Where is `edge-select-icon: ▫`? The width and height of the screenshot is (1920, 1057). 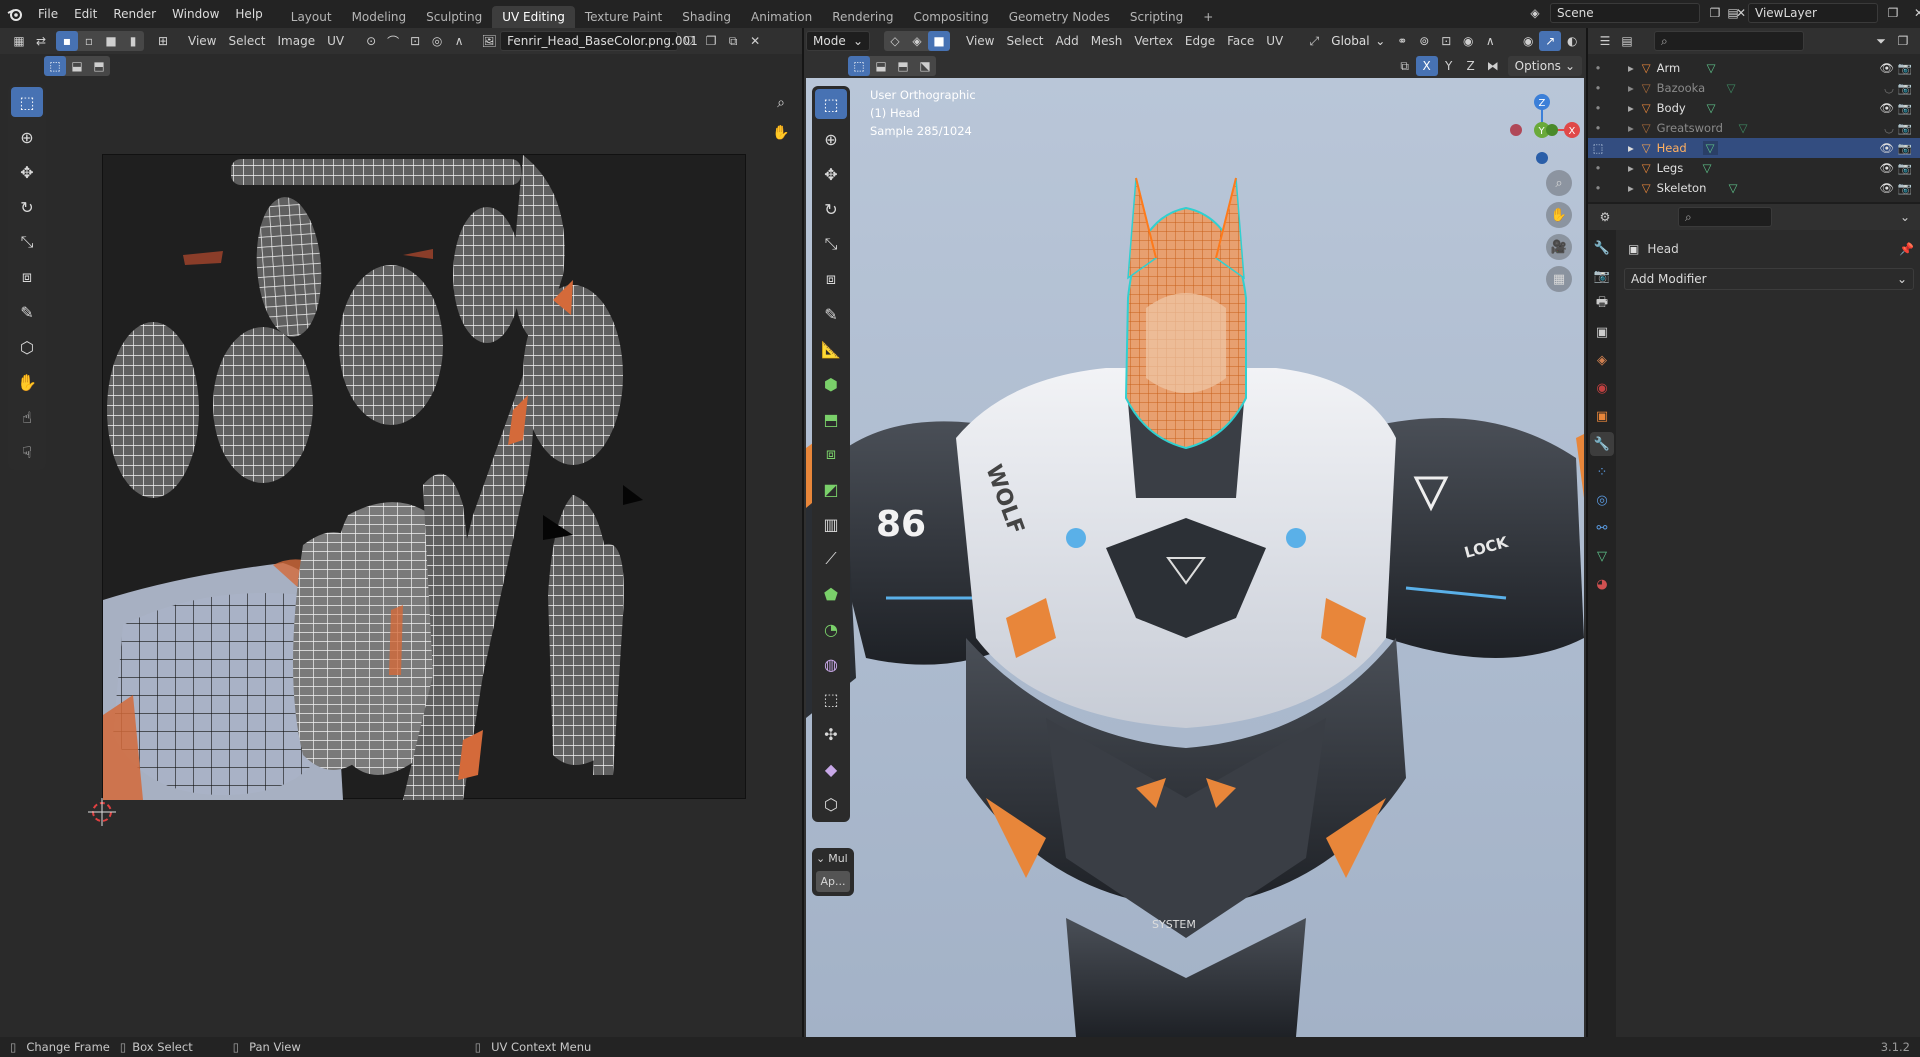 edge-select-icon: ▫ is located at coordinates (89, 41).